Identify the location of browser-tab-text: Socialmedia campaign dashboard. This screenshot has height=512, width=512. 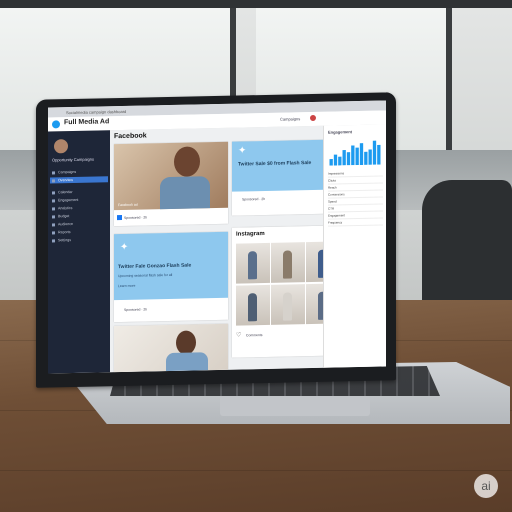
(96, 112).